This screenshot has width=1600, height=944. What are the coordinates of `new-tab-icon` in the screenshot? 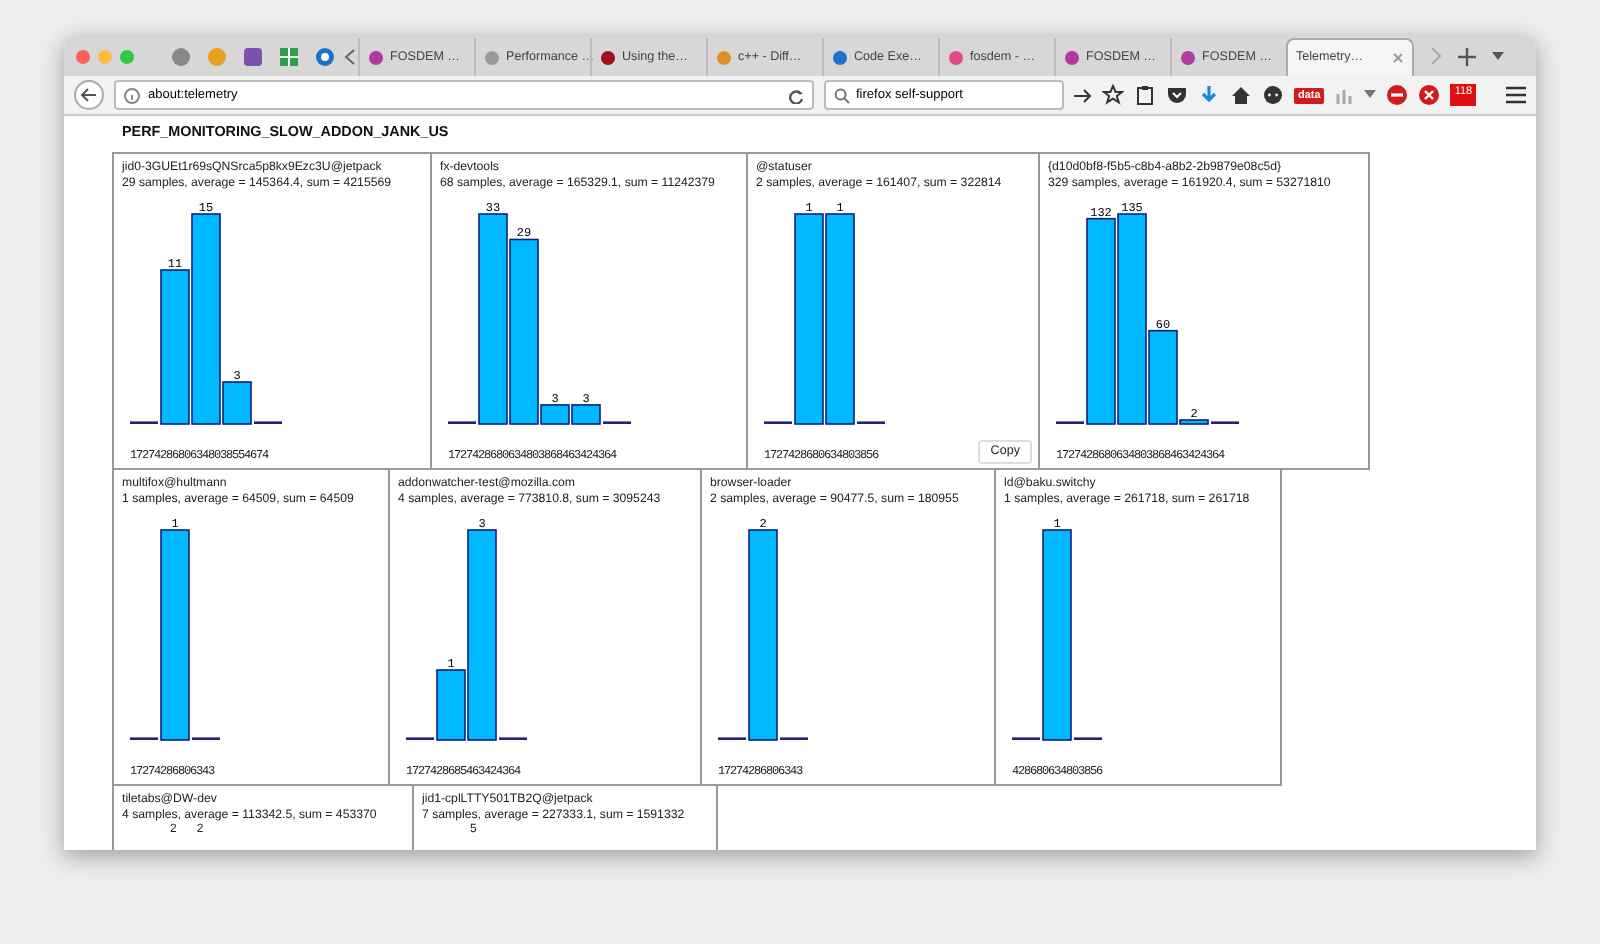 It's located at (1467, 56).